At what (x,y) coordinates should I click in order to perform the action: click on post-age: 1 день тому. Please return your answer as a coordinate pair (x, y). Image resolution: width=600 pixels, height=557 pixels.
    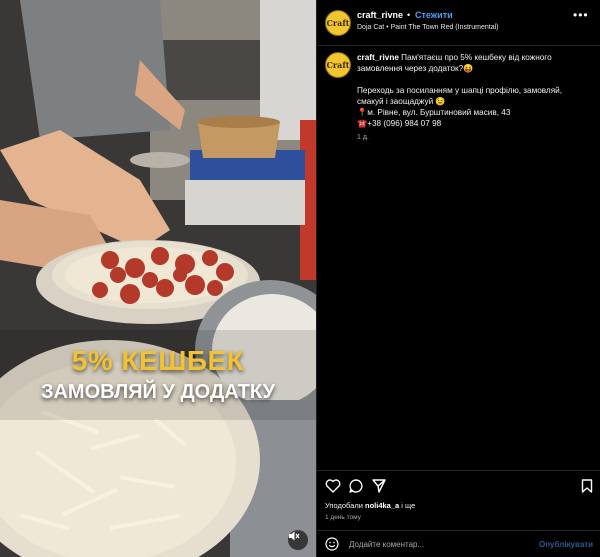
    Looking at the image, I should click on (343, 517).